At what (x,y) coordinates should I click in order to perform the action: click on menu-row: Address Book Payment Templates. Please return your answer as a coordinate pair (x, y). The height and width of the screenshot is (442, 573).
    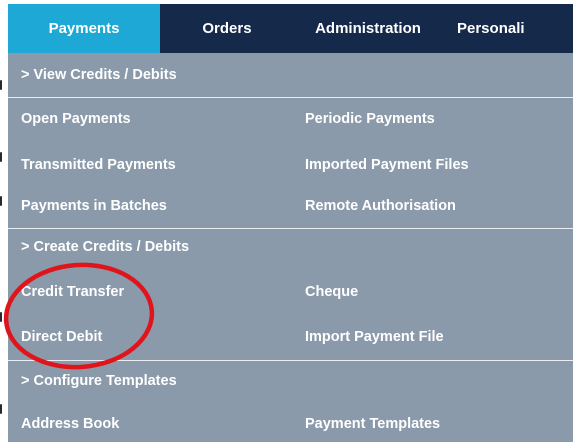
    Looking at the image, I should click on (290, 422).